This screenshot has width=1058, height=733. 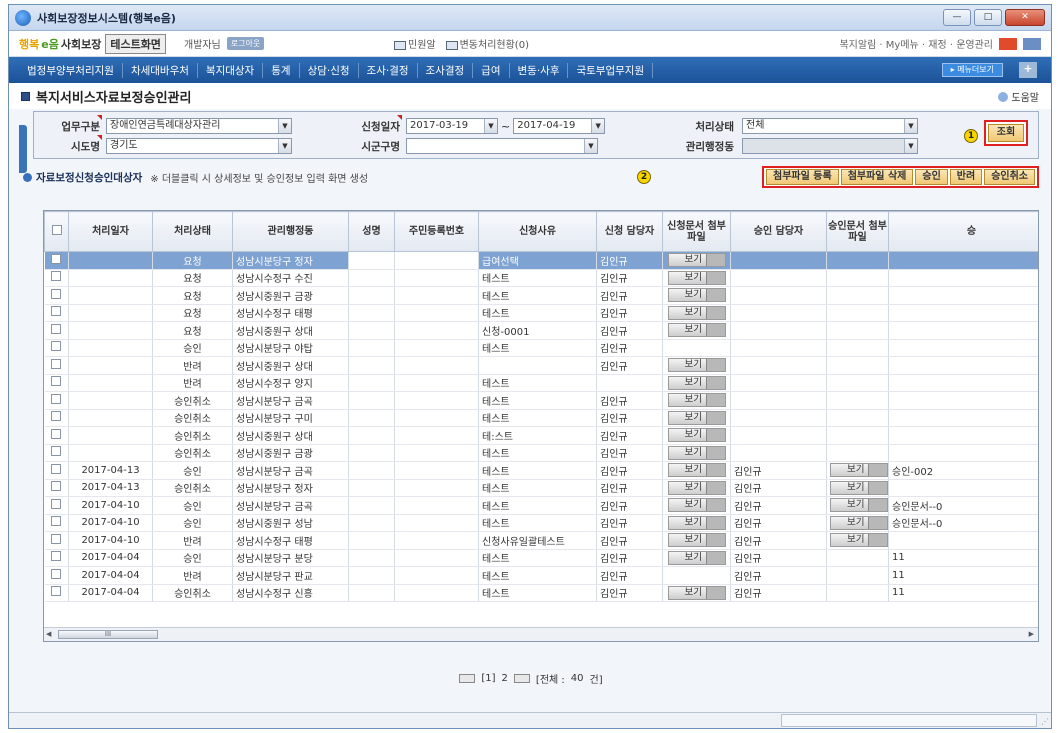 I want to click on table-row: 2017-04-13 승인 성남시분당구 금곡 테스트 김인규 보기 김인규 보기 승인-002, so click(x=541, y=470).